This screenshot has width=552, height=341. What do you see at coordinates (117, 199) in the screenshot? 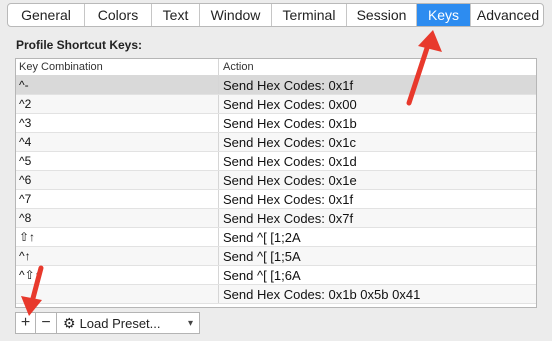
I see `key-combination-cell: ^7` at bounding box center [117, 199].